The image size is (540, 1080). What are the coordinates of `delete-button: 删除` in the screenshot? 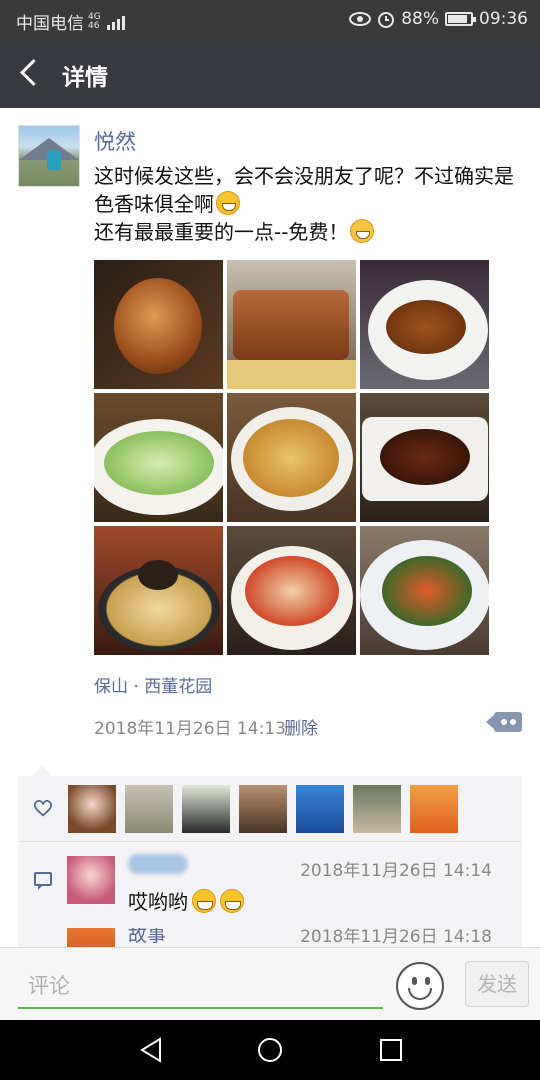 It's located at (301, 726).